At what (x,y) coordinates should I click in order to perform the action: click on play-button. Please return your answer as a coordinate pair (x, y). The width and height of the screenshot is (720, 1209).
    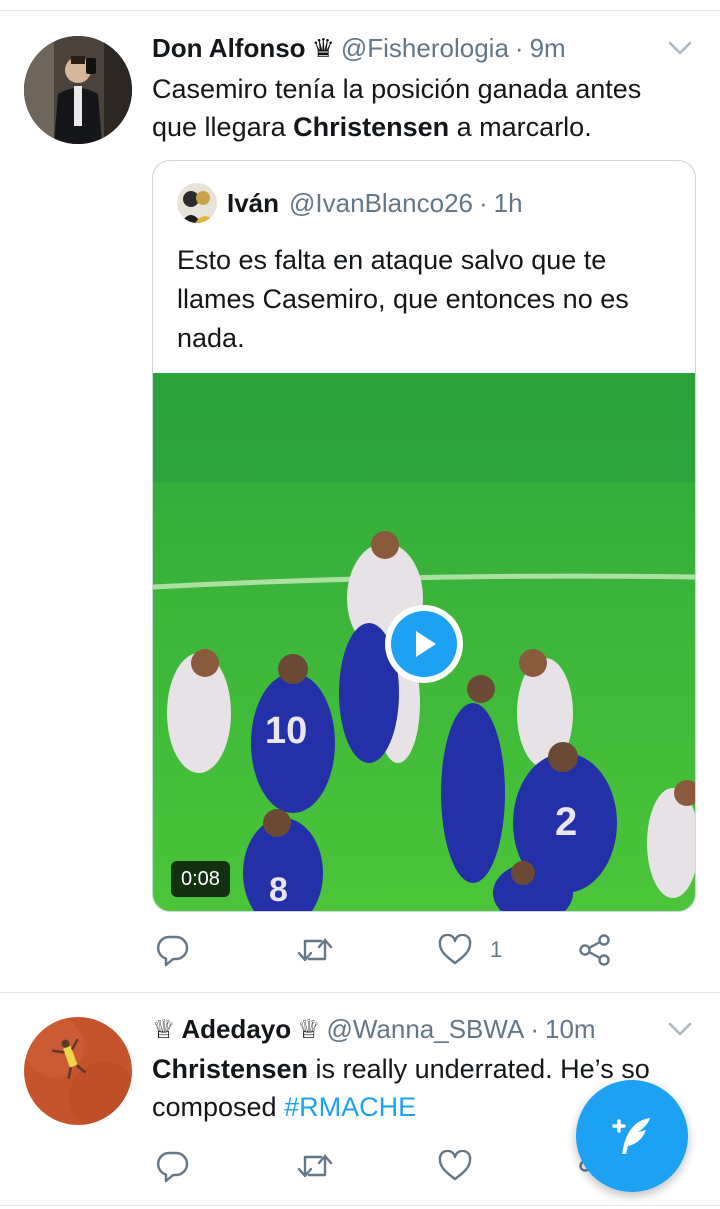
    Looking at the image, I should click on (424, 644).